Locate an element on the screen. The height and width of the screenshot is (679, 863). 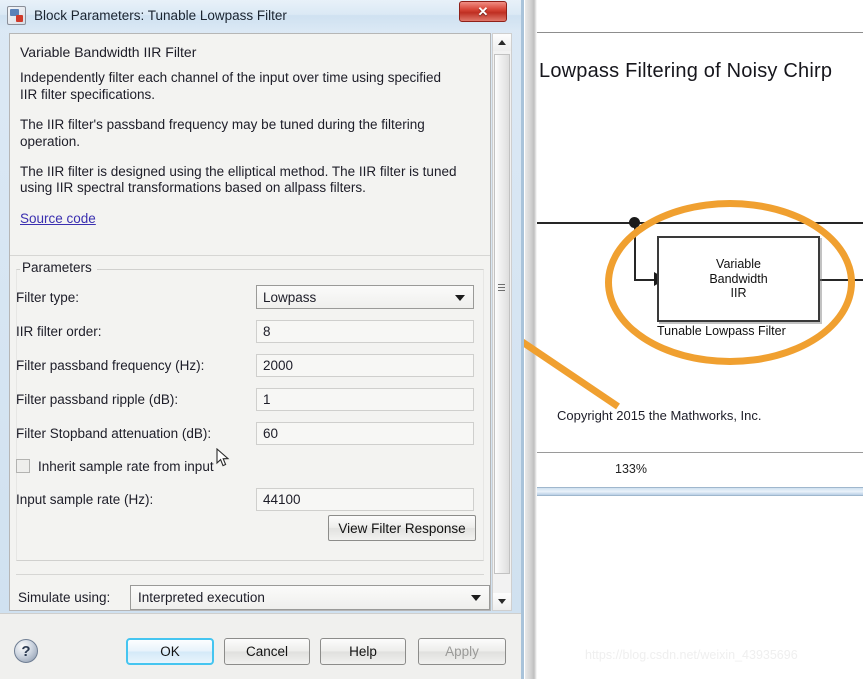
row-filter-type: Filter type: Lowpass is located at coordinates (245, 297).